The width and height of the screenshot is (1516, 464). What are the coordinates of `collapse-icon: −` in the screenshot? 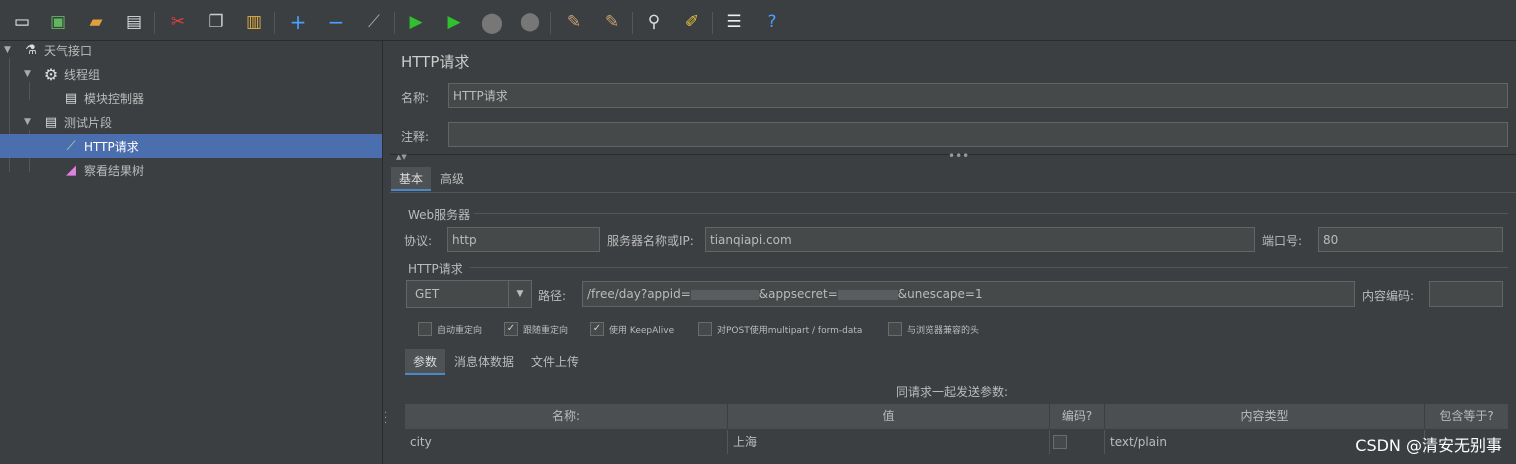 It's located at (336, 22).